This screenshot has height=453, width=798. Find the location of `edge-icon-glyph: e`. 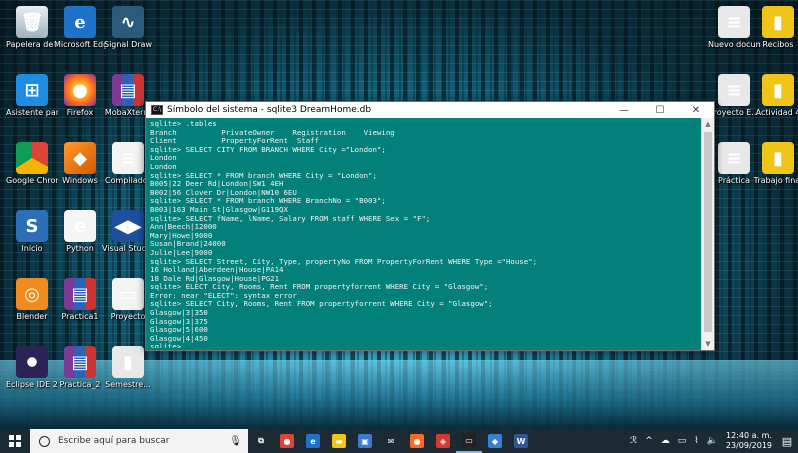

edge-icon-glyph: e is located at coordinates (313, 441).